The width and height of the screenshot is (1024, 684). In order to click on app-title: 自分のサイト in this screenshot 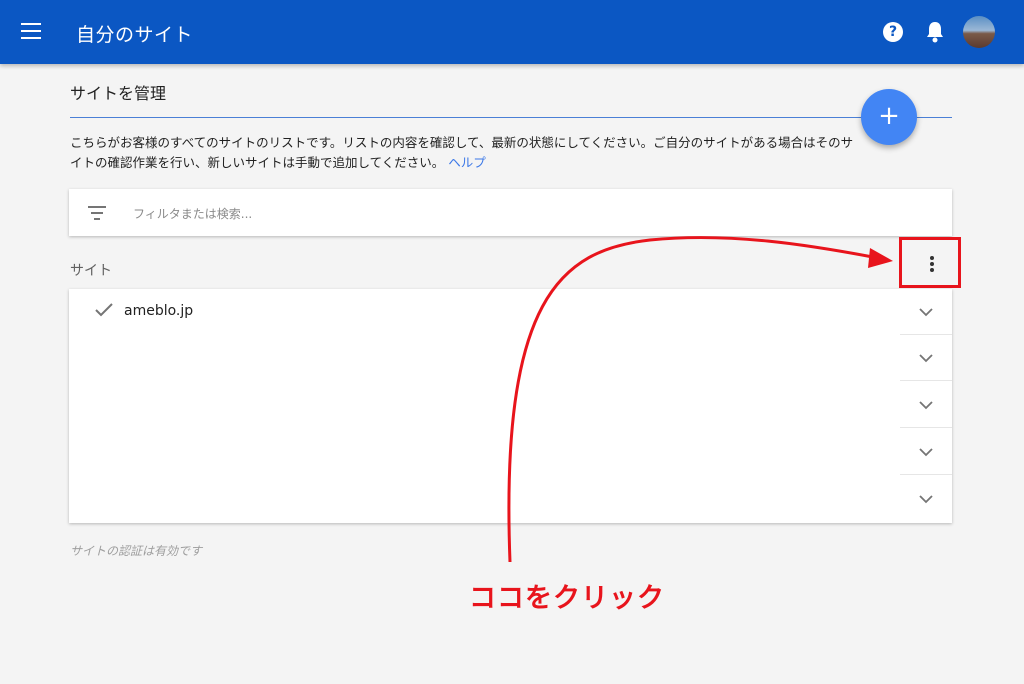, I will do `click(135, 35)`.